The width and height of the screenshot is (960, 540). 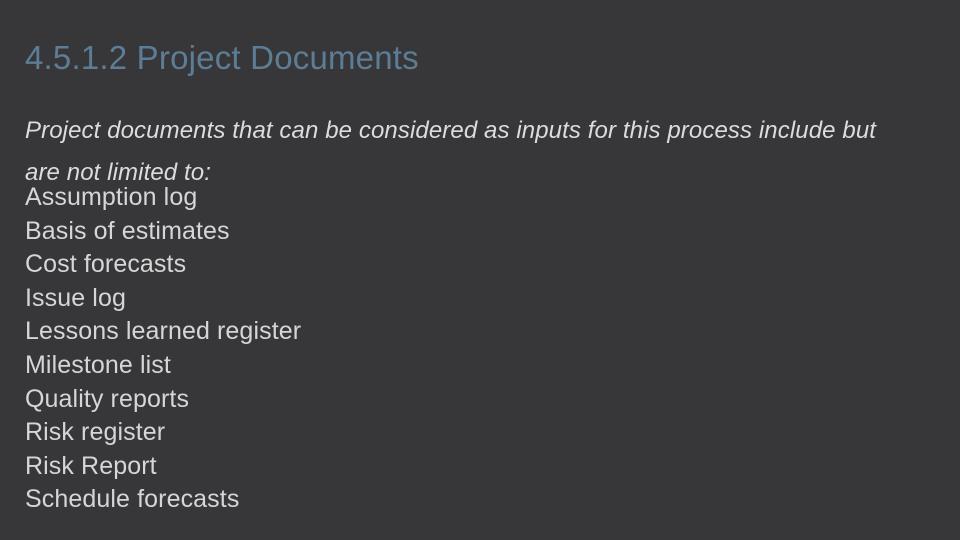 What do you see at coordinates (111, 197) in the screenshot?
I see `list-item: Assumption log` at bounding box center [111, 197].